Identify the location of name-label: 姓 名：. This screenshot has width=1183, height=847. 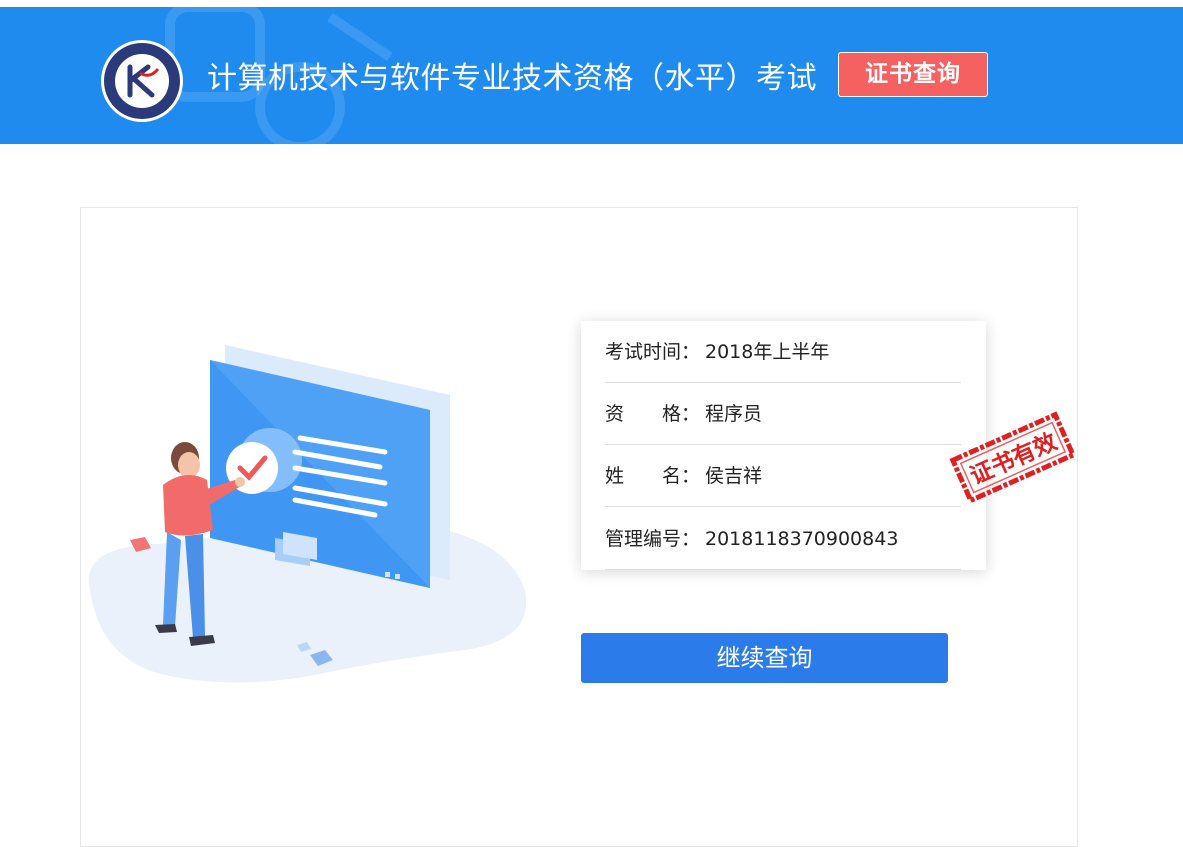
(653, 476).